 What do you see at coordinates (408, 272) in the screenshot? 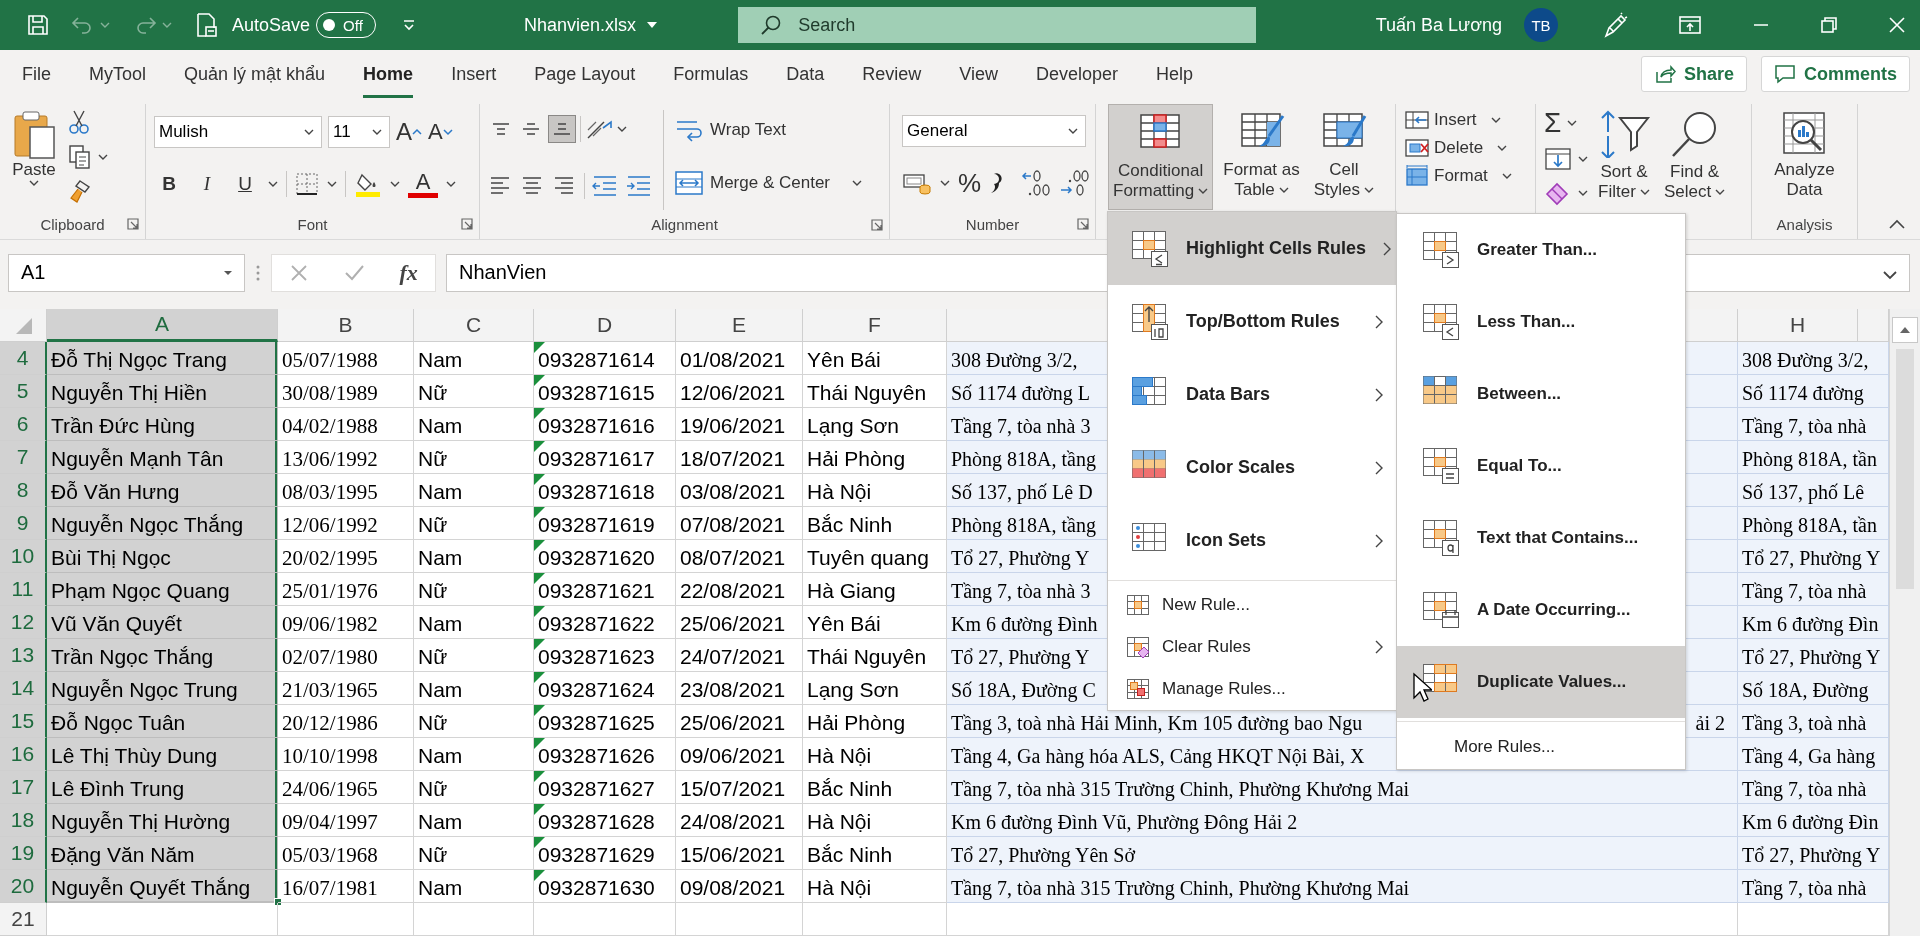
I see `insert-function-button: fx` at bounding box center [408, 272].